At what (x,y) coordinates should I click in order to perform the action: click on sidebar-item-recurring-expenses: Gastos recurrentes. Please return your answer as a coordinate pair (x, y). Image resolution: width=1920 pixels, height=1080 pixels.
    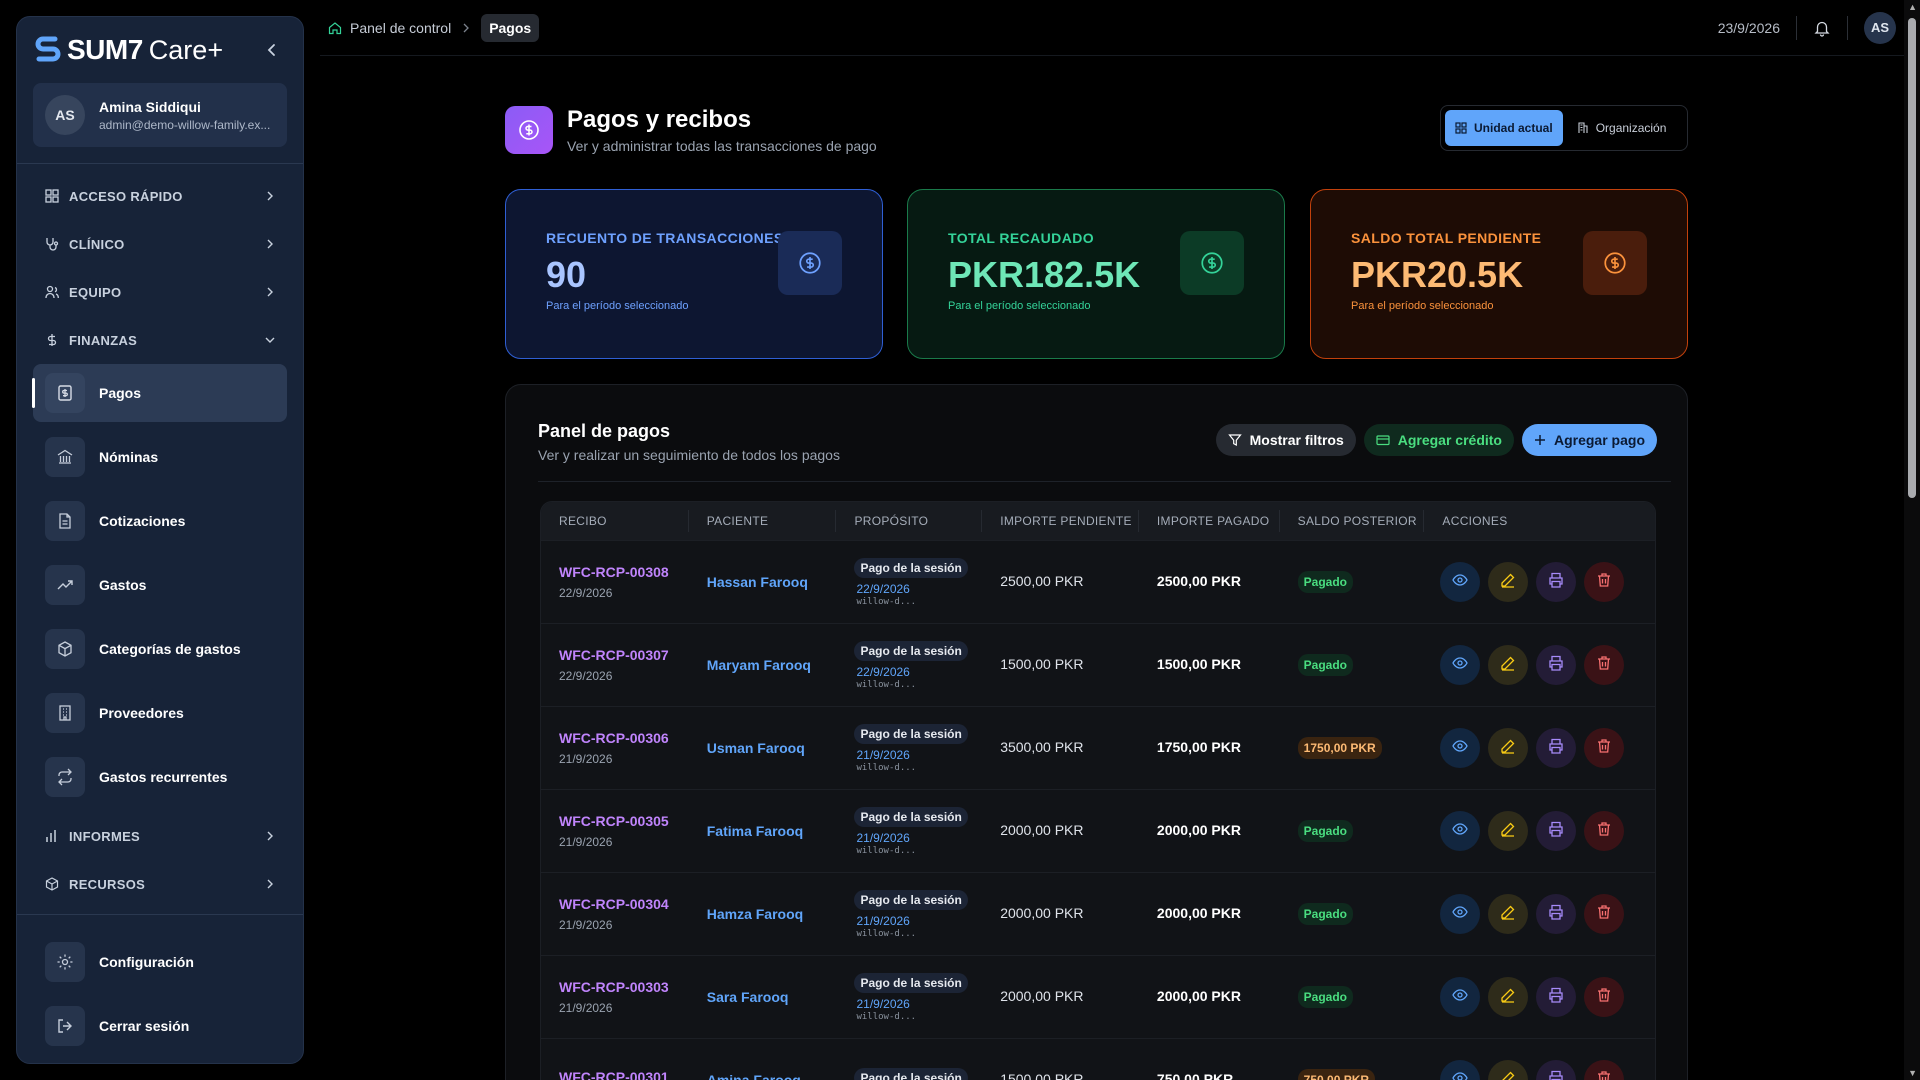
    Looking at the image, I should click on (160, 777).